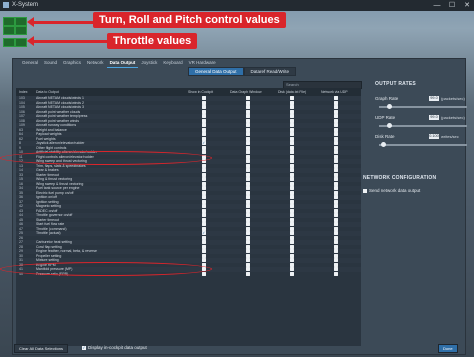 The height and width of the screenshot is (357, 474). I want to click on tab-data-output: Data Output, so click(122, 63).